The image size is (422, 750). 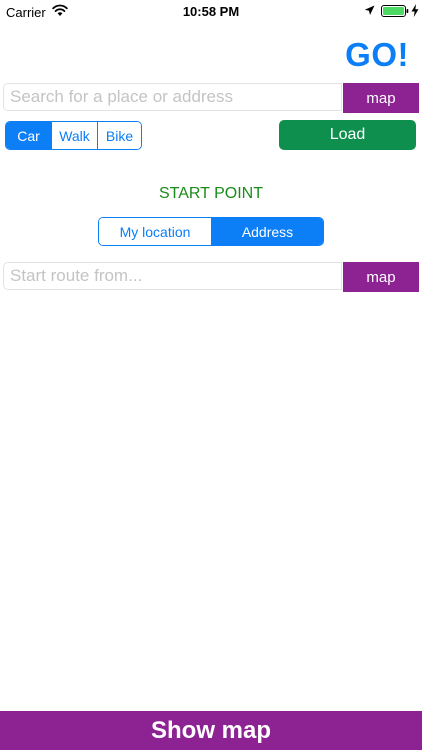 I want to click on start-address-segment: Address, so click(x=267, y=231).